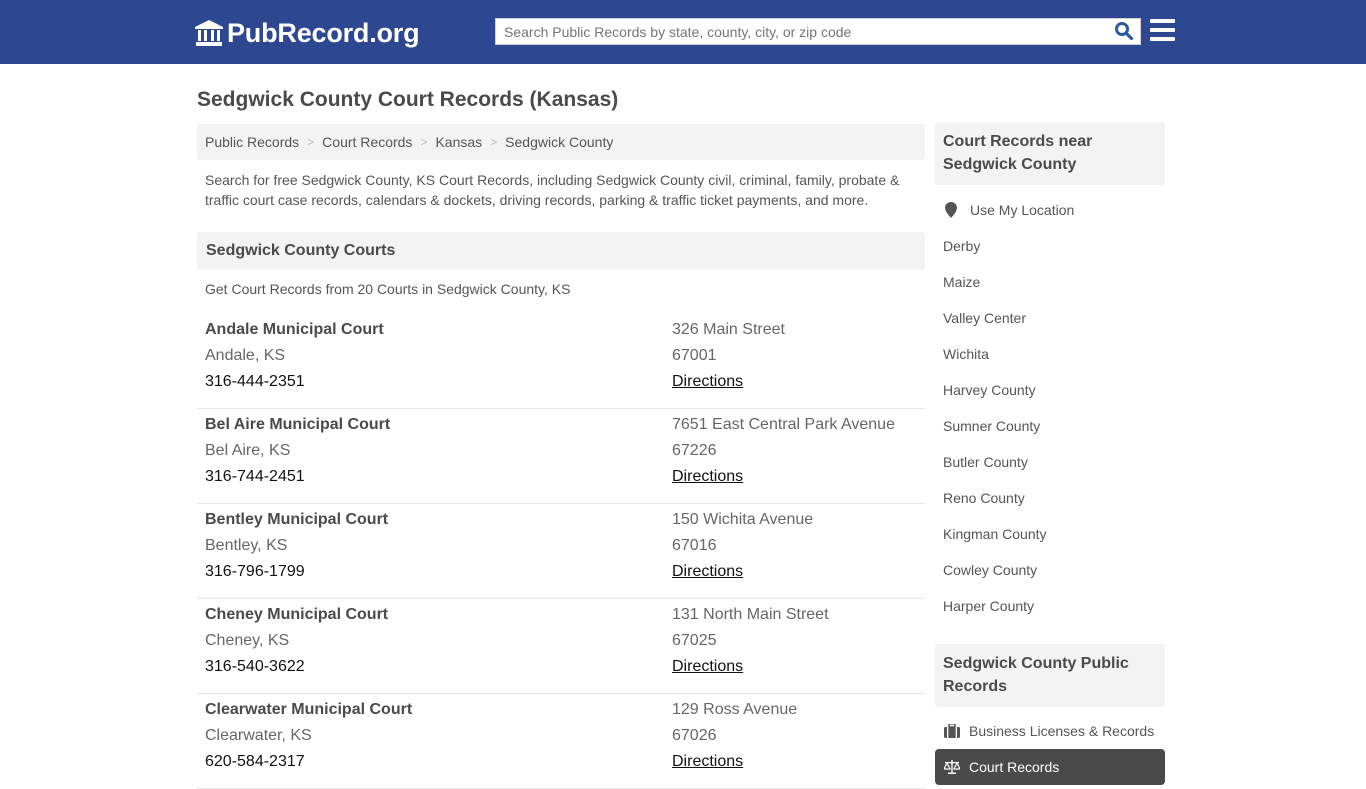 The height and width of the screenshot is (789, 1366). Describe the element at coordinates (209, 33) in the screenshot. I see `courthouse-icon` at that location.